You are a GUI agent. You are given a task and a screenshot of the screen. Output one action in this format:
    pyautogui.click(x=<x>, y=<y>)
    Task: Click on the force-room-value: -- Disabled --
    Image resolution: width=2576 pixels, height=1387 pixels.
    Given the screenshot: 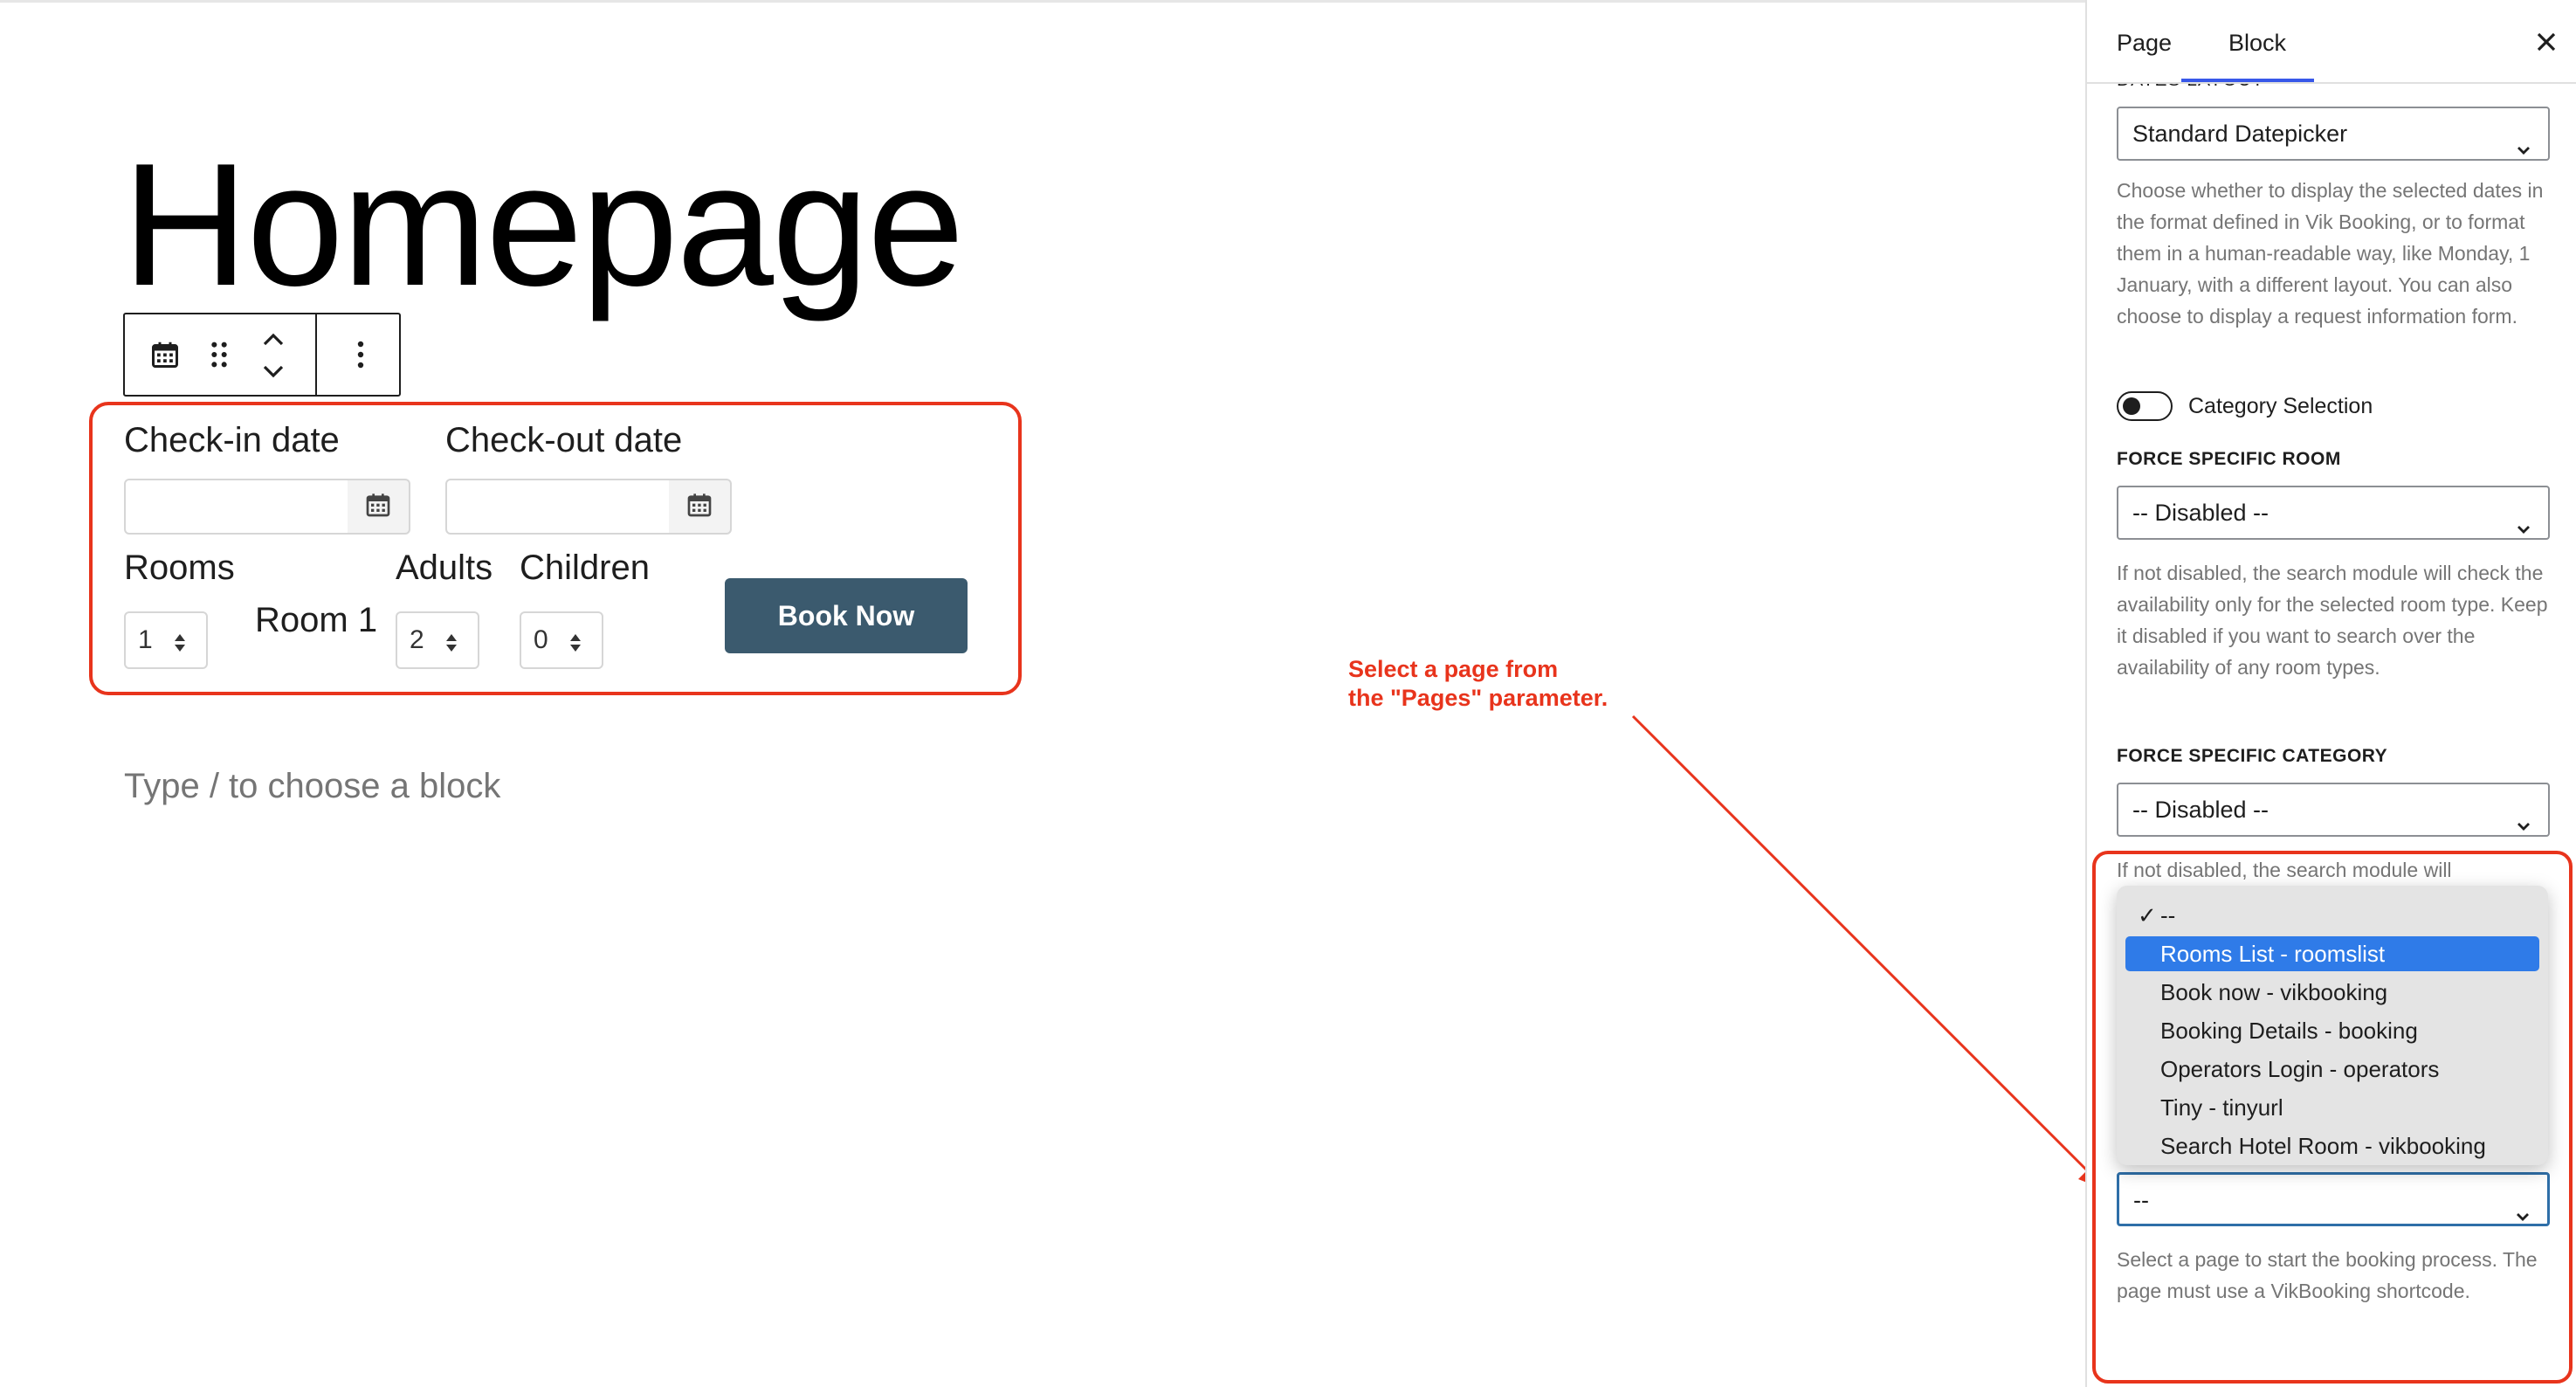 What is the action you would take?
    pyautogui.click(x=2200, y=513)
    